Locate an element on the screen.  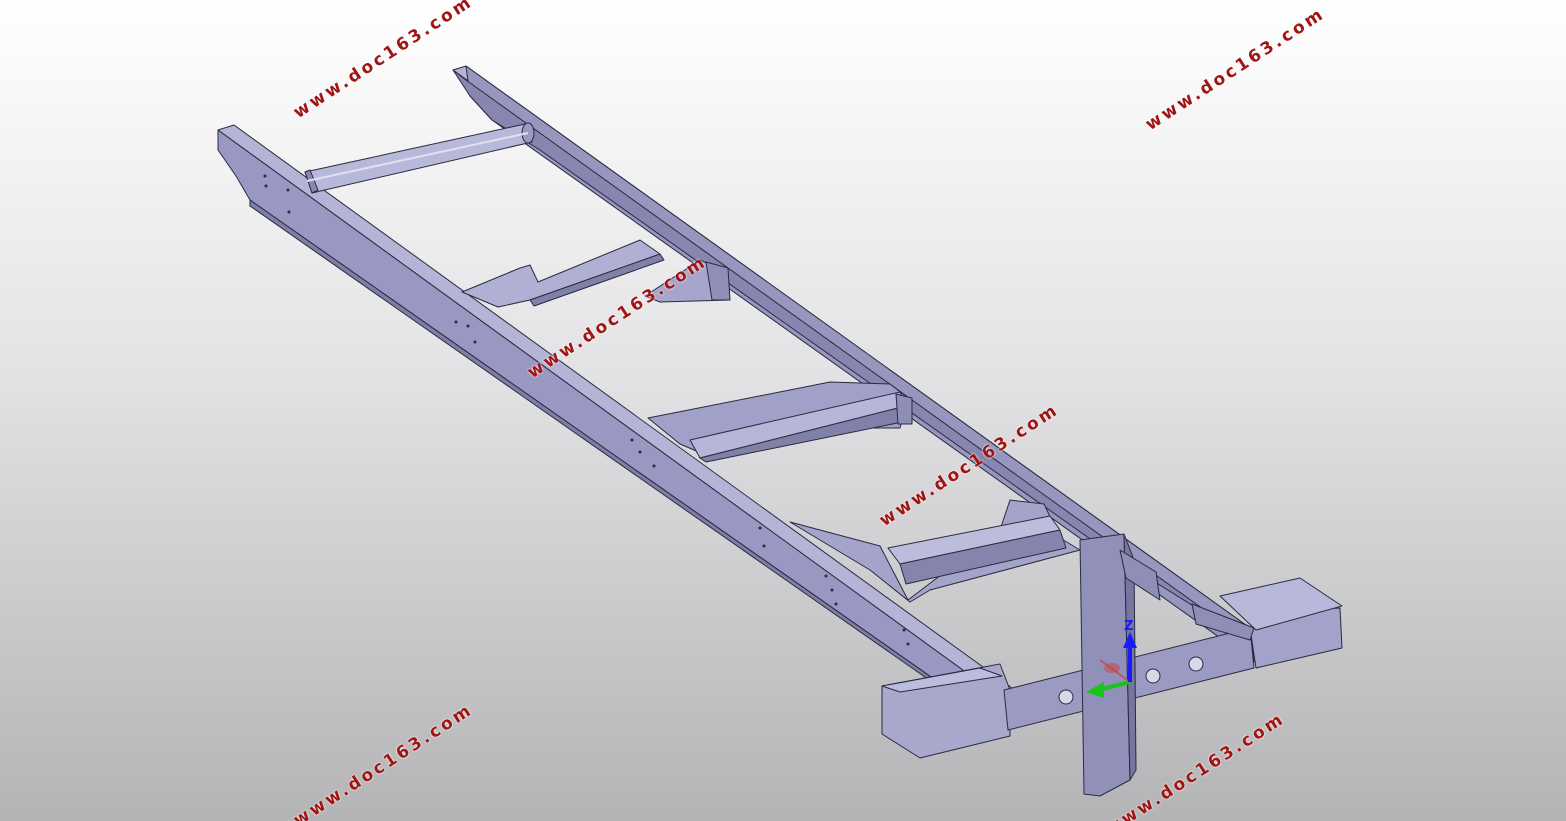
z-axis-label: Z is located at coordinates (1128, 626).